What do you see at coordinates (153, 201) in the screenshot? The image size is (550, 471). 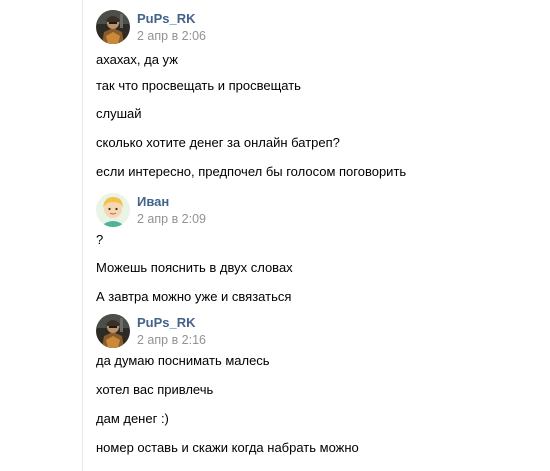 I see `author-name: Иван` at bounding box center [153, 201].